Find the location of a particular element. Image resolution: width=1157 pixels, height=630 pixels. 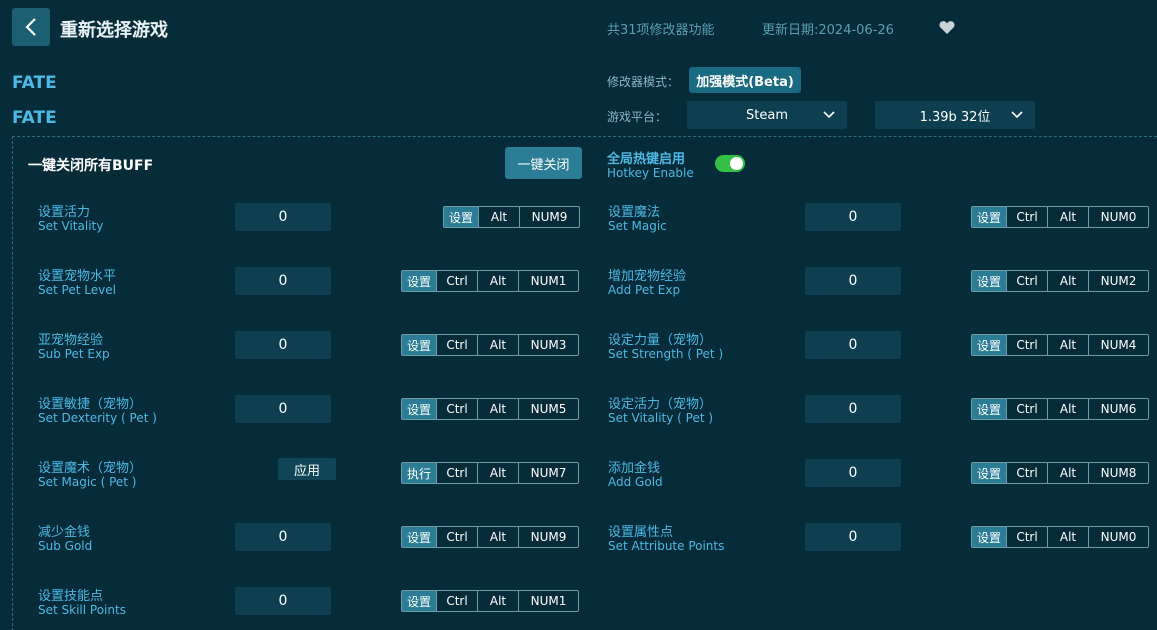

game-name: FATE is located at coordinates (34, 83).